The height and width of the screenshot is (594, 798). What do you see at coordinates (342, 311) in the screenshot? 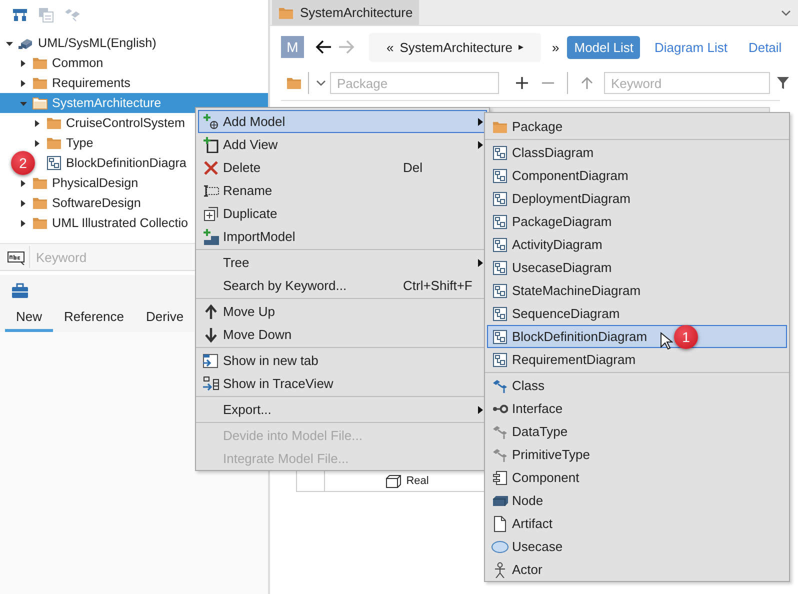
I see `menu-item: Move Up` at bounding box center [342, 311].